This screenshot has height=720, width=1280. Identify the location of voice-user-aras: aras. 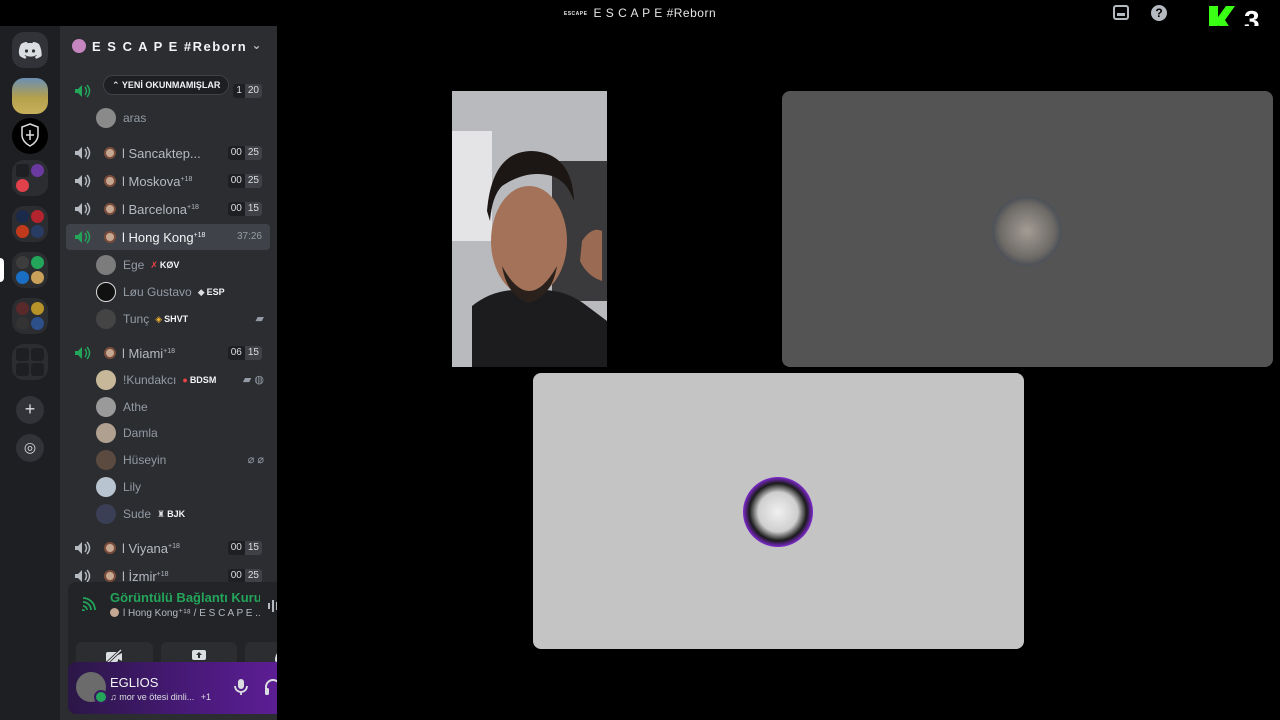
(183, 118).